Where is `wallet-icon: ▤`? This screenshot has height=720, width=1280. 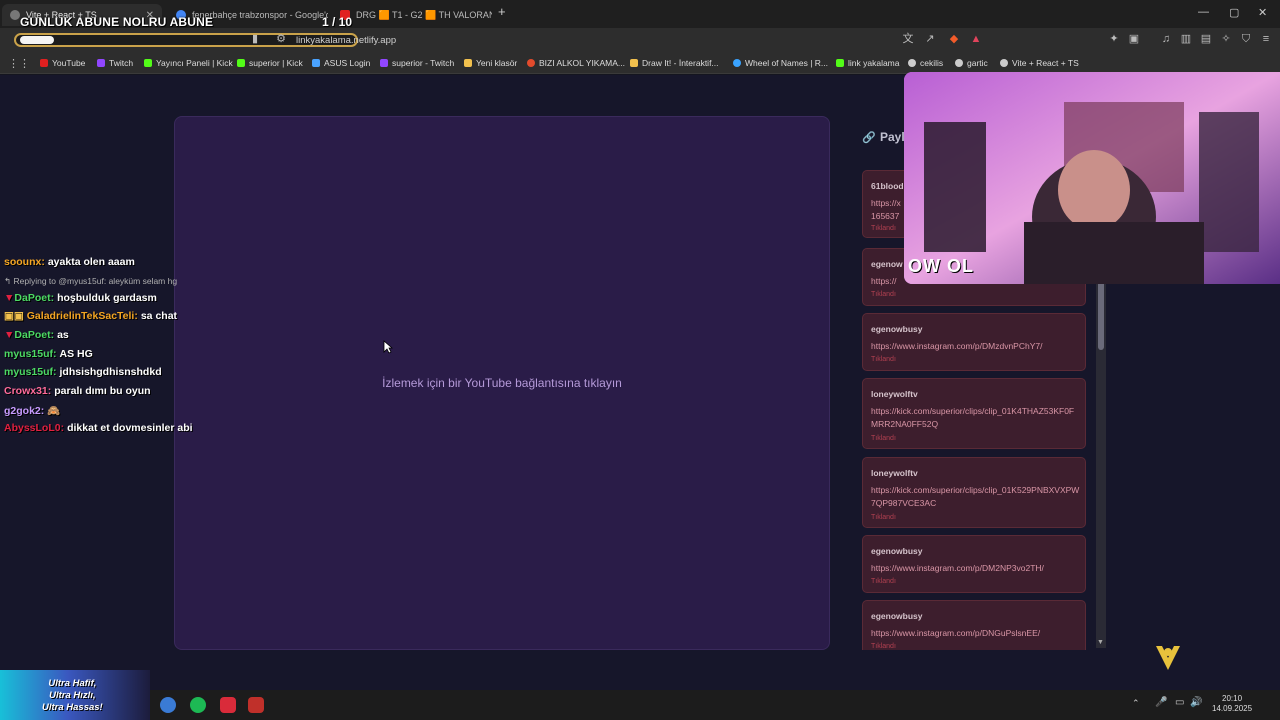 wallet-icon: ▤ is located at coordinates (1206, 39).